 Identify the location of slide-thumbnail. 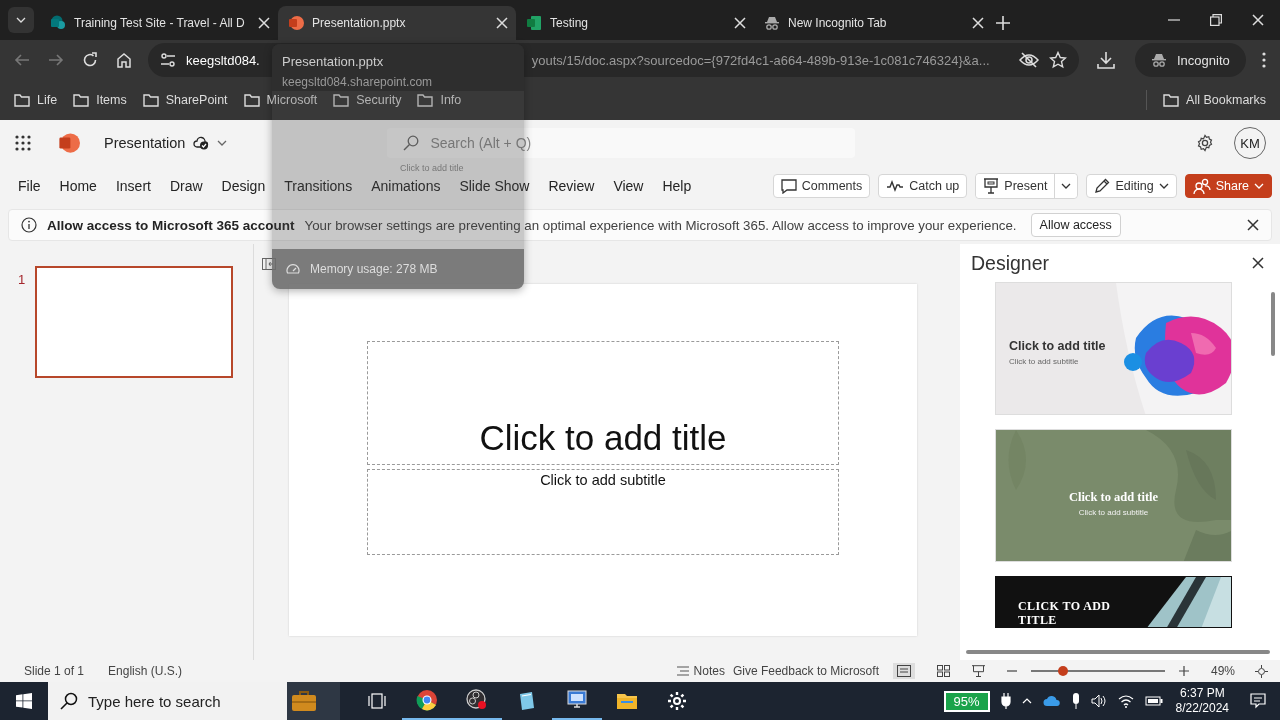
(134, 322).